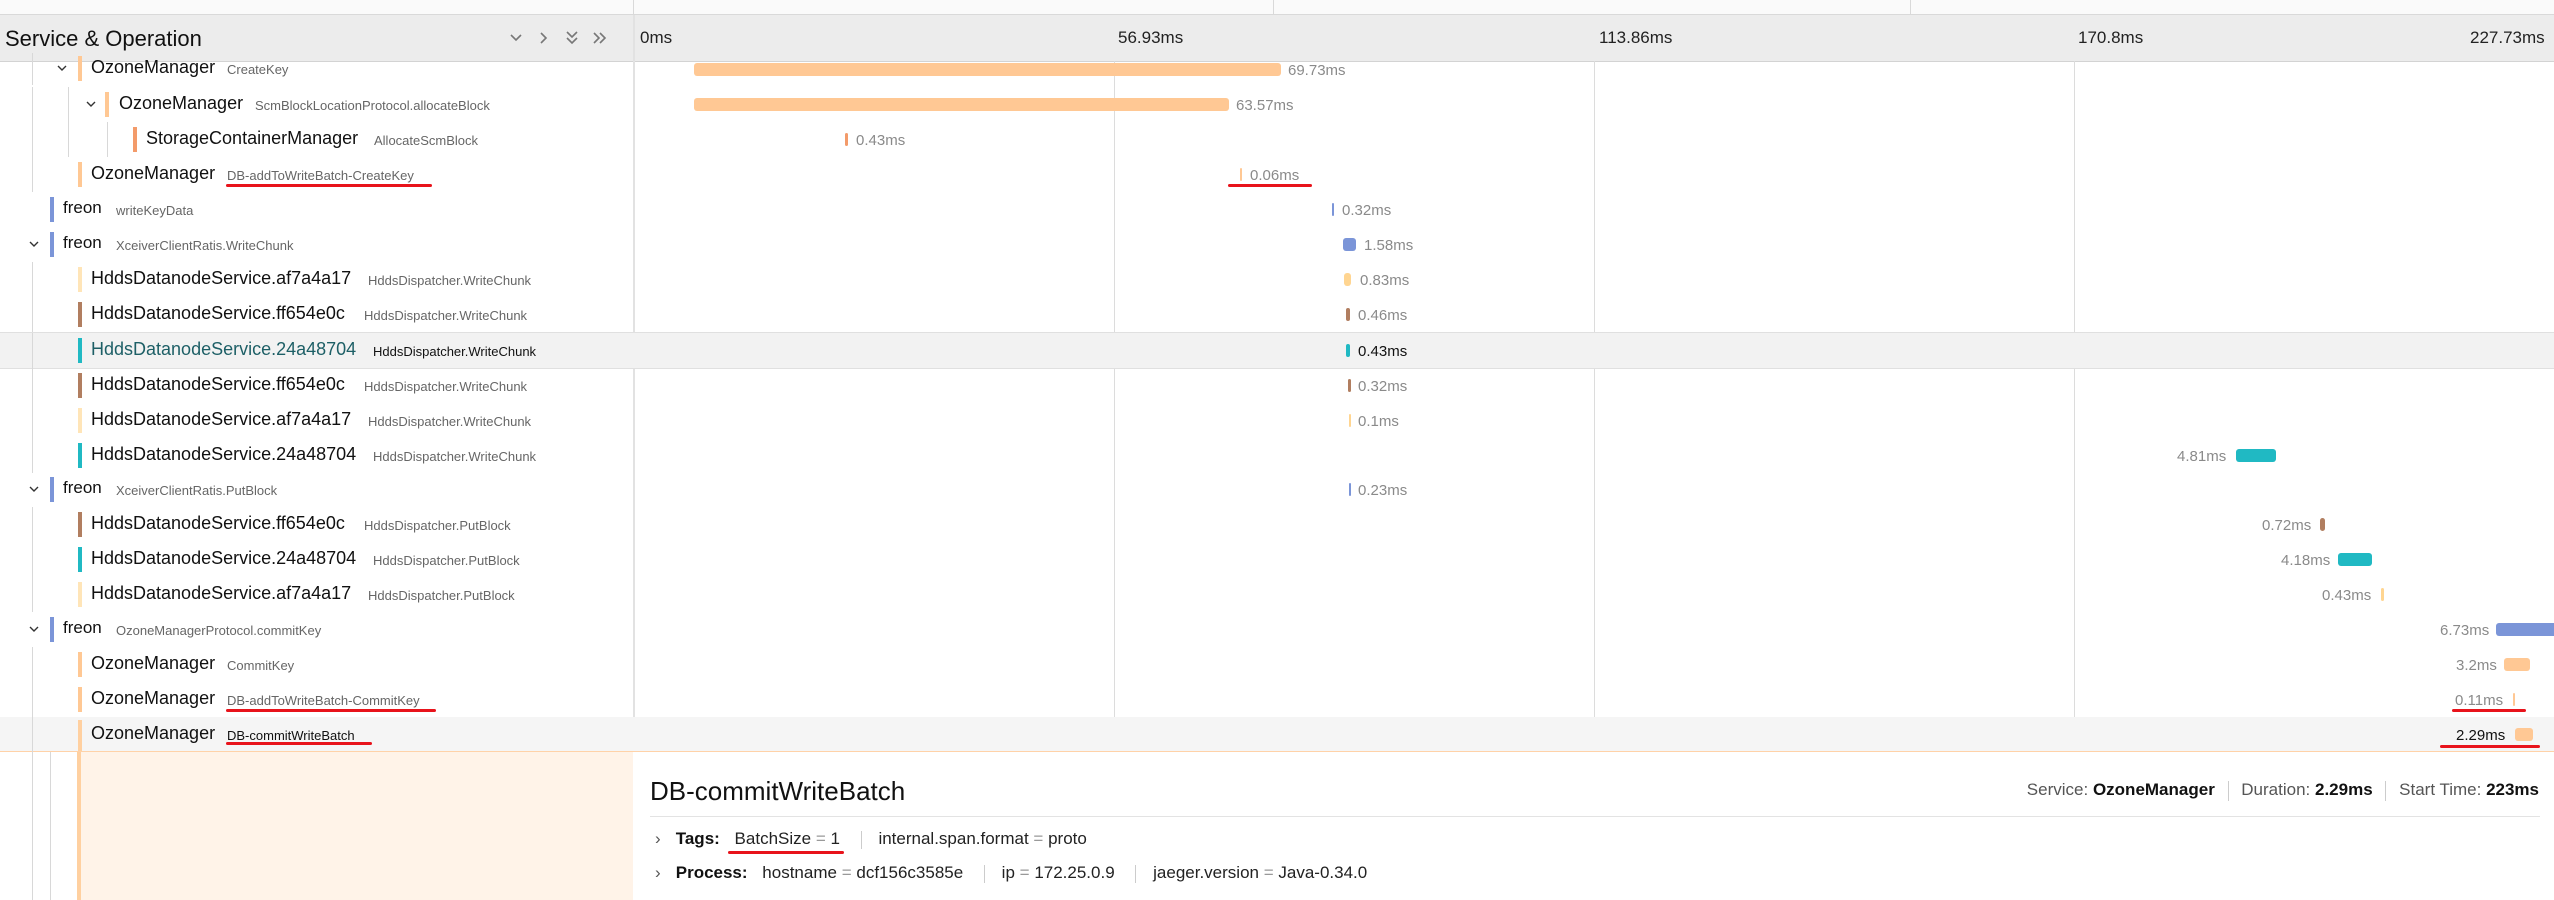 This screenshot has height=900, width=2554. I want to click on expand-one-icon, so click(544, 38).